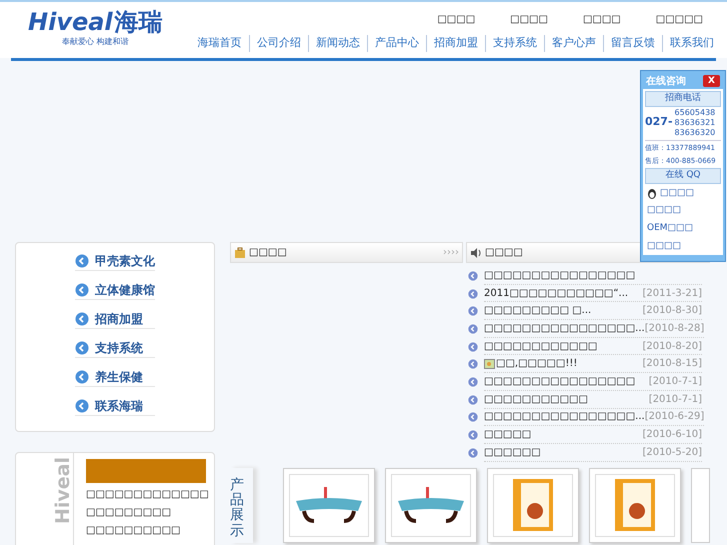 The height and width of the screenshot is (545, 727). What do you see at coordinates (672, 293) in the screenshot?
I see `news-date: [2011-3-21]` at bounding box center [672, 293].